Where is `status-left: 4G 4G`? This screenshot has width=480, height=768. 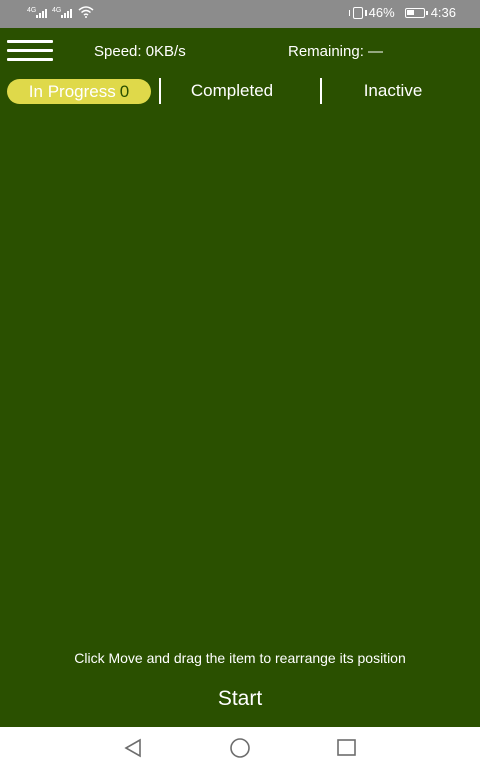
status-left: 4G 4G is located at coordinates (60, 12).